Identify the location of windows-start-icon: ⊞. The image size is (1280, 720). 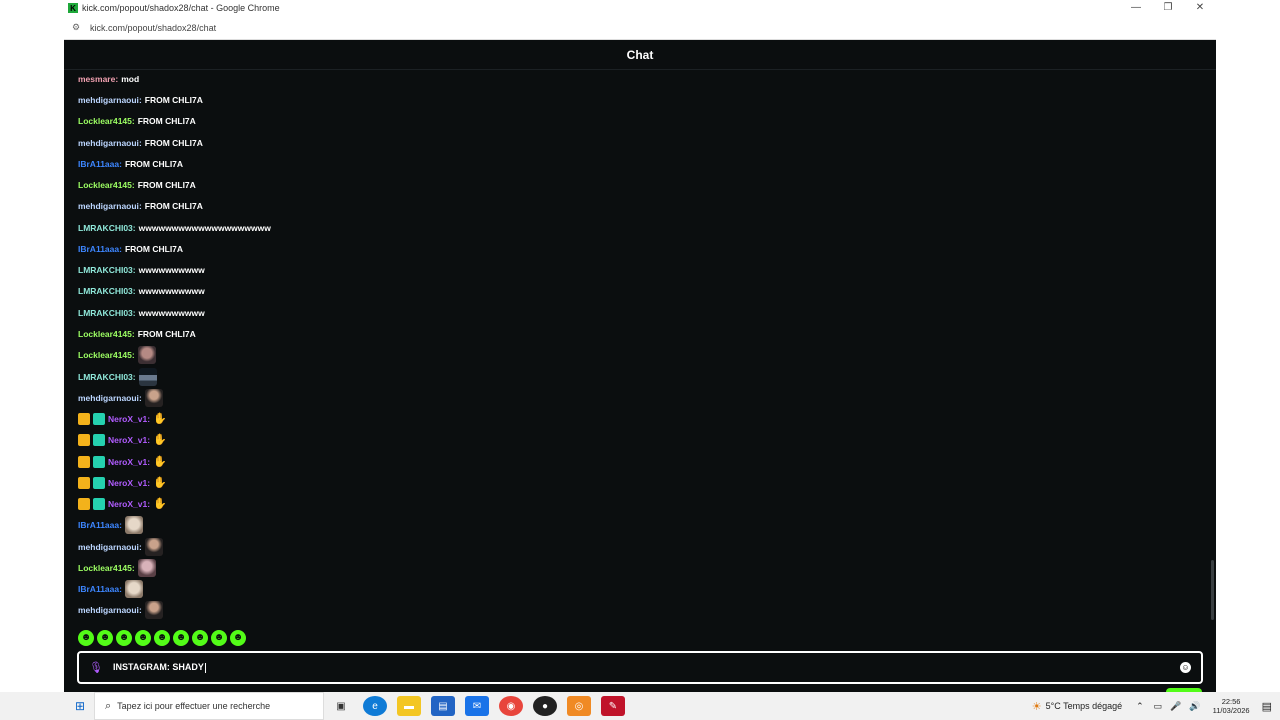
(80, 706).